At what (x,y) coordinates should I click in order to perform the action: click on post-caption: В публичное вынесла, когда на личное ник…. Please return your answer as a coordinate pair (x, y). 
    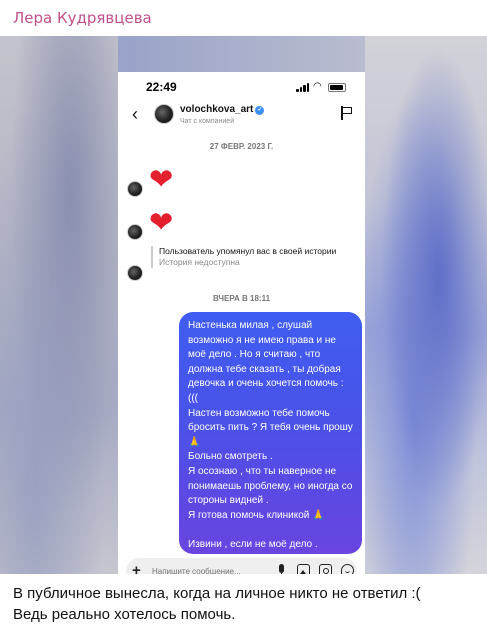
    Looking at the image, I should click on (248, 604).